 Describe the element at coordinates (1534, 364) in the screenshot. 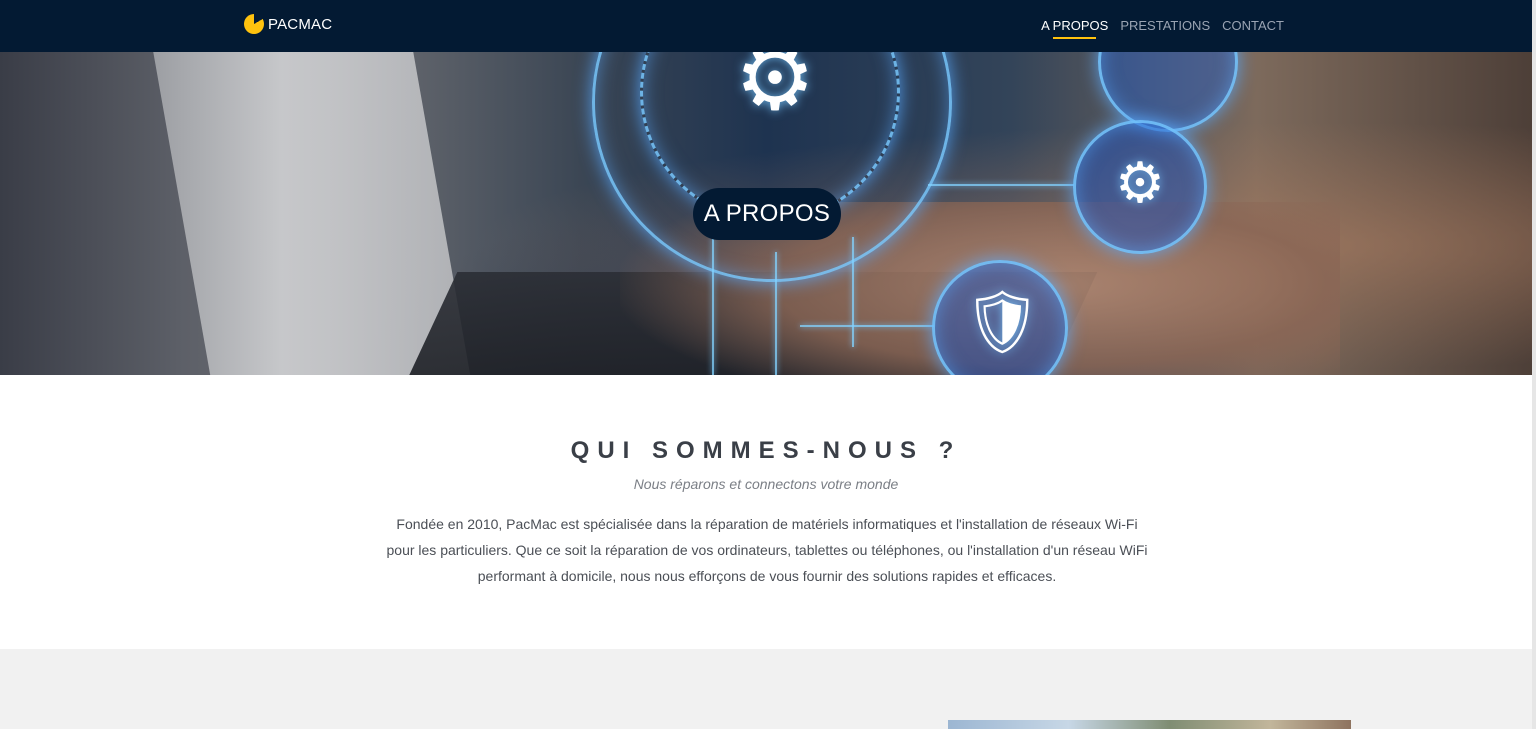

I see `page-scrollbar` at that location.